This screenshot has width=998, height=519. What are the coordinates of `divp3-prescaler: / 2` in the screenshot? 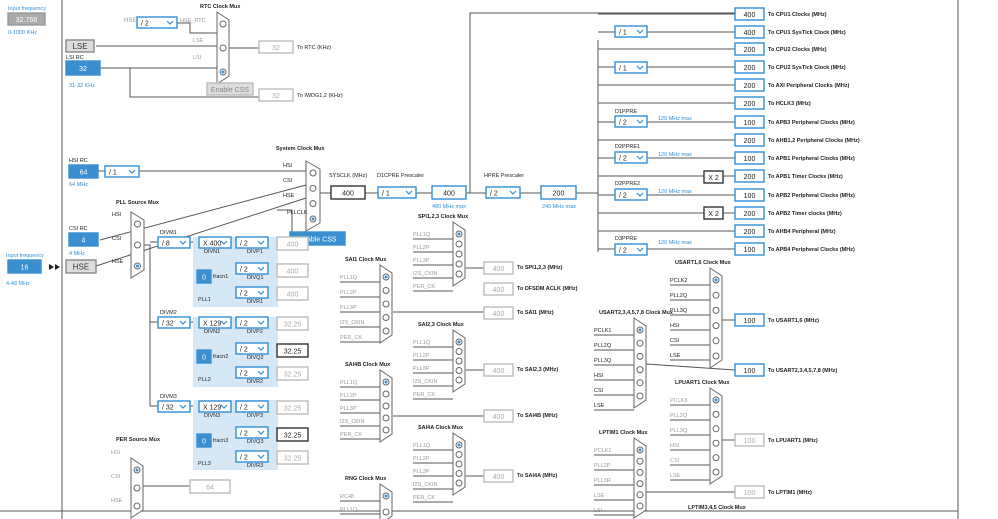 It's located at (252, 406).